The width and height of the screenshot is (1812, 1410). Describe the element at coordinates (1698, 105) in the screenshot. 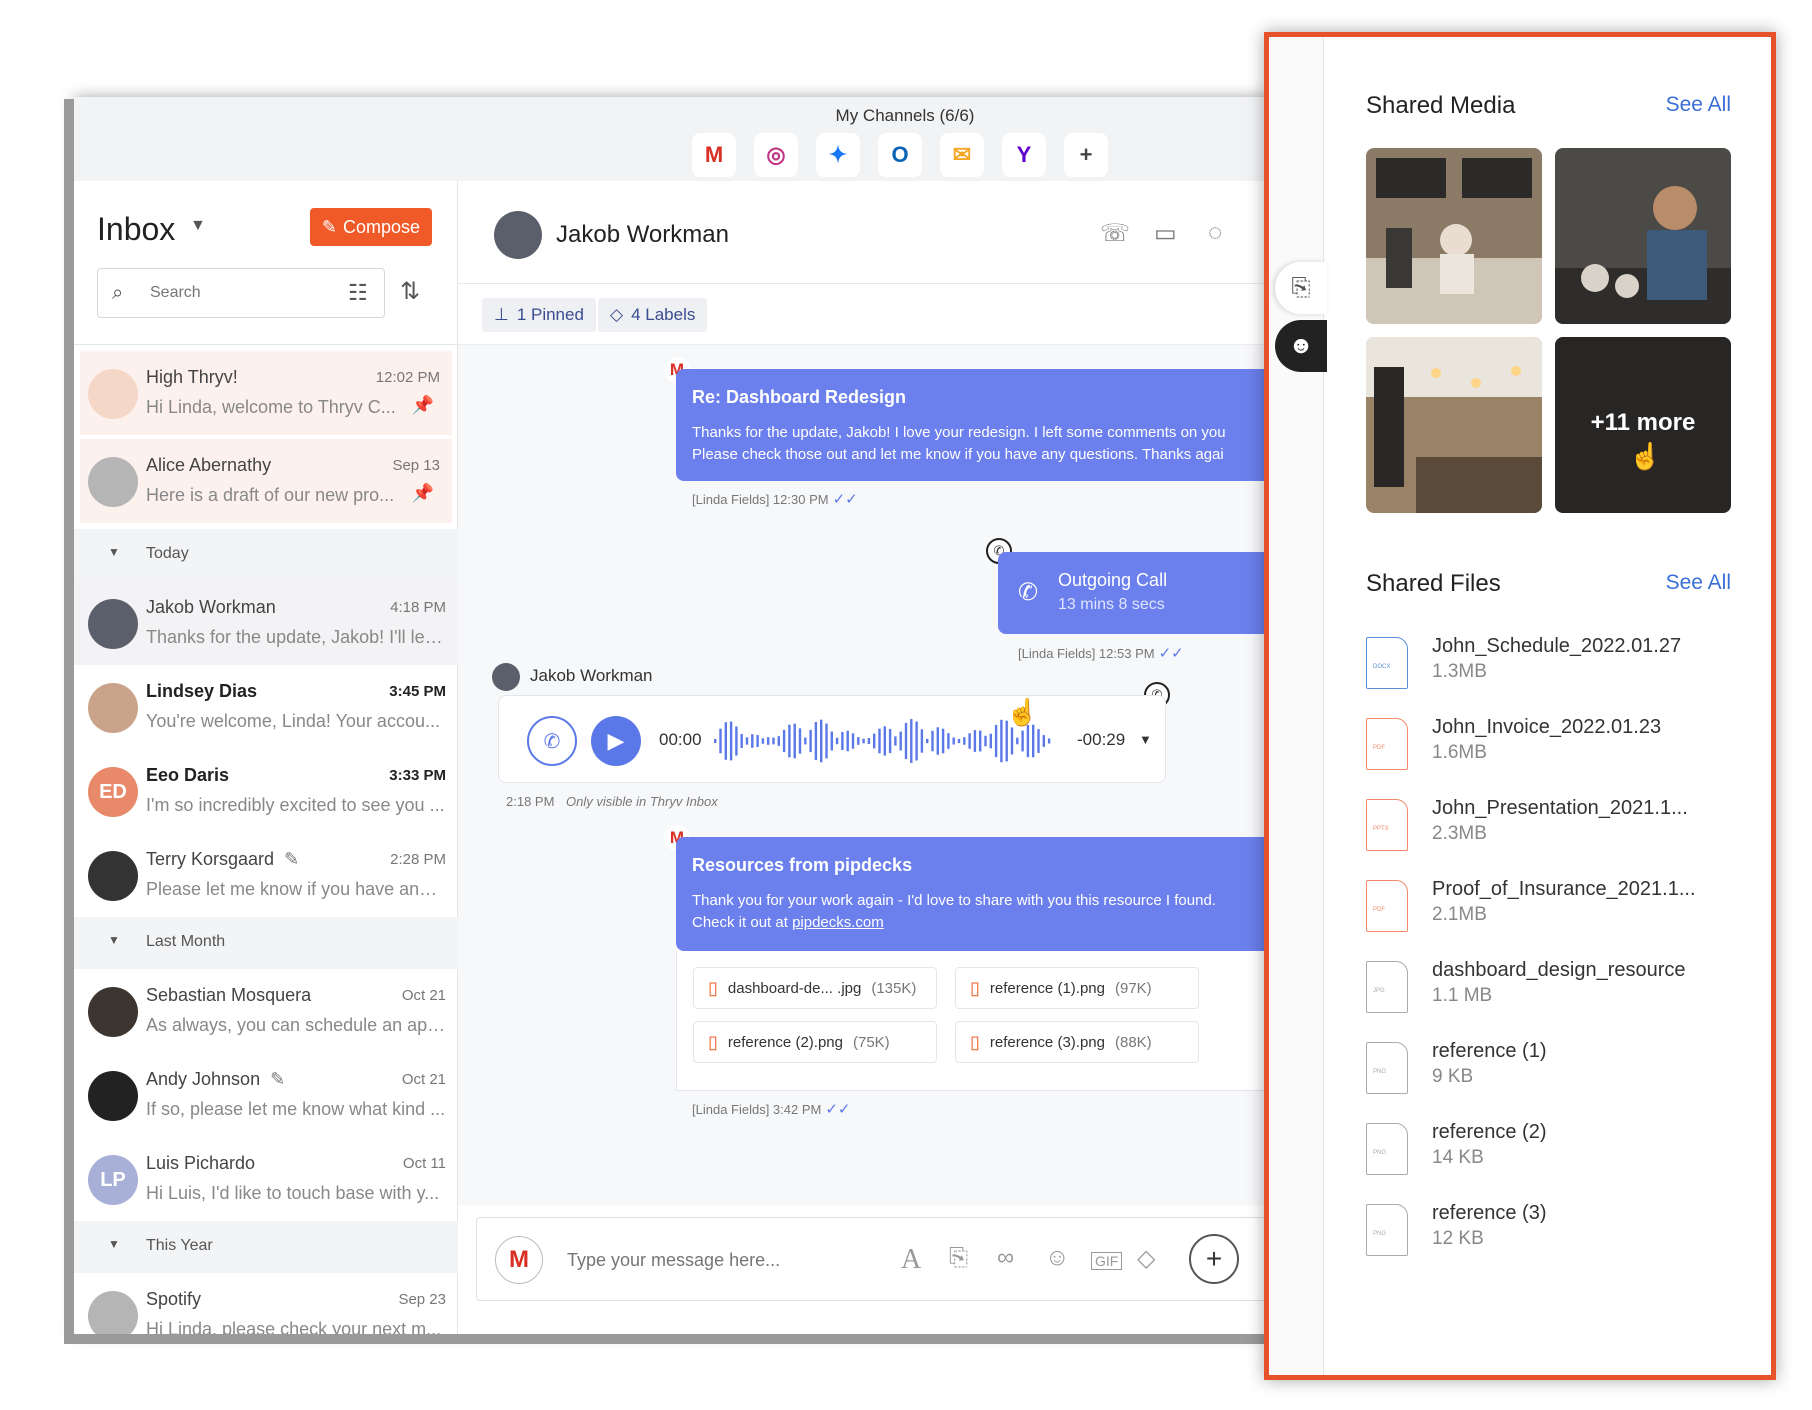

I see `media-see-all-link: See All` at that location.